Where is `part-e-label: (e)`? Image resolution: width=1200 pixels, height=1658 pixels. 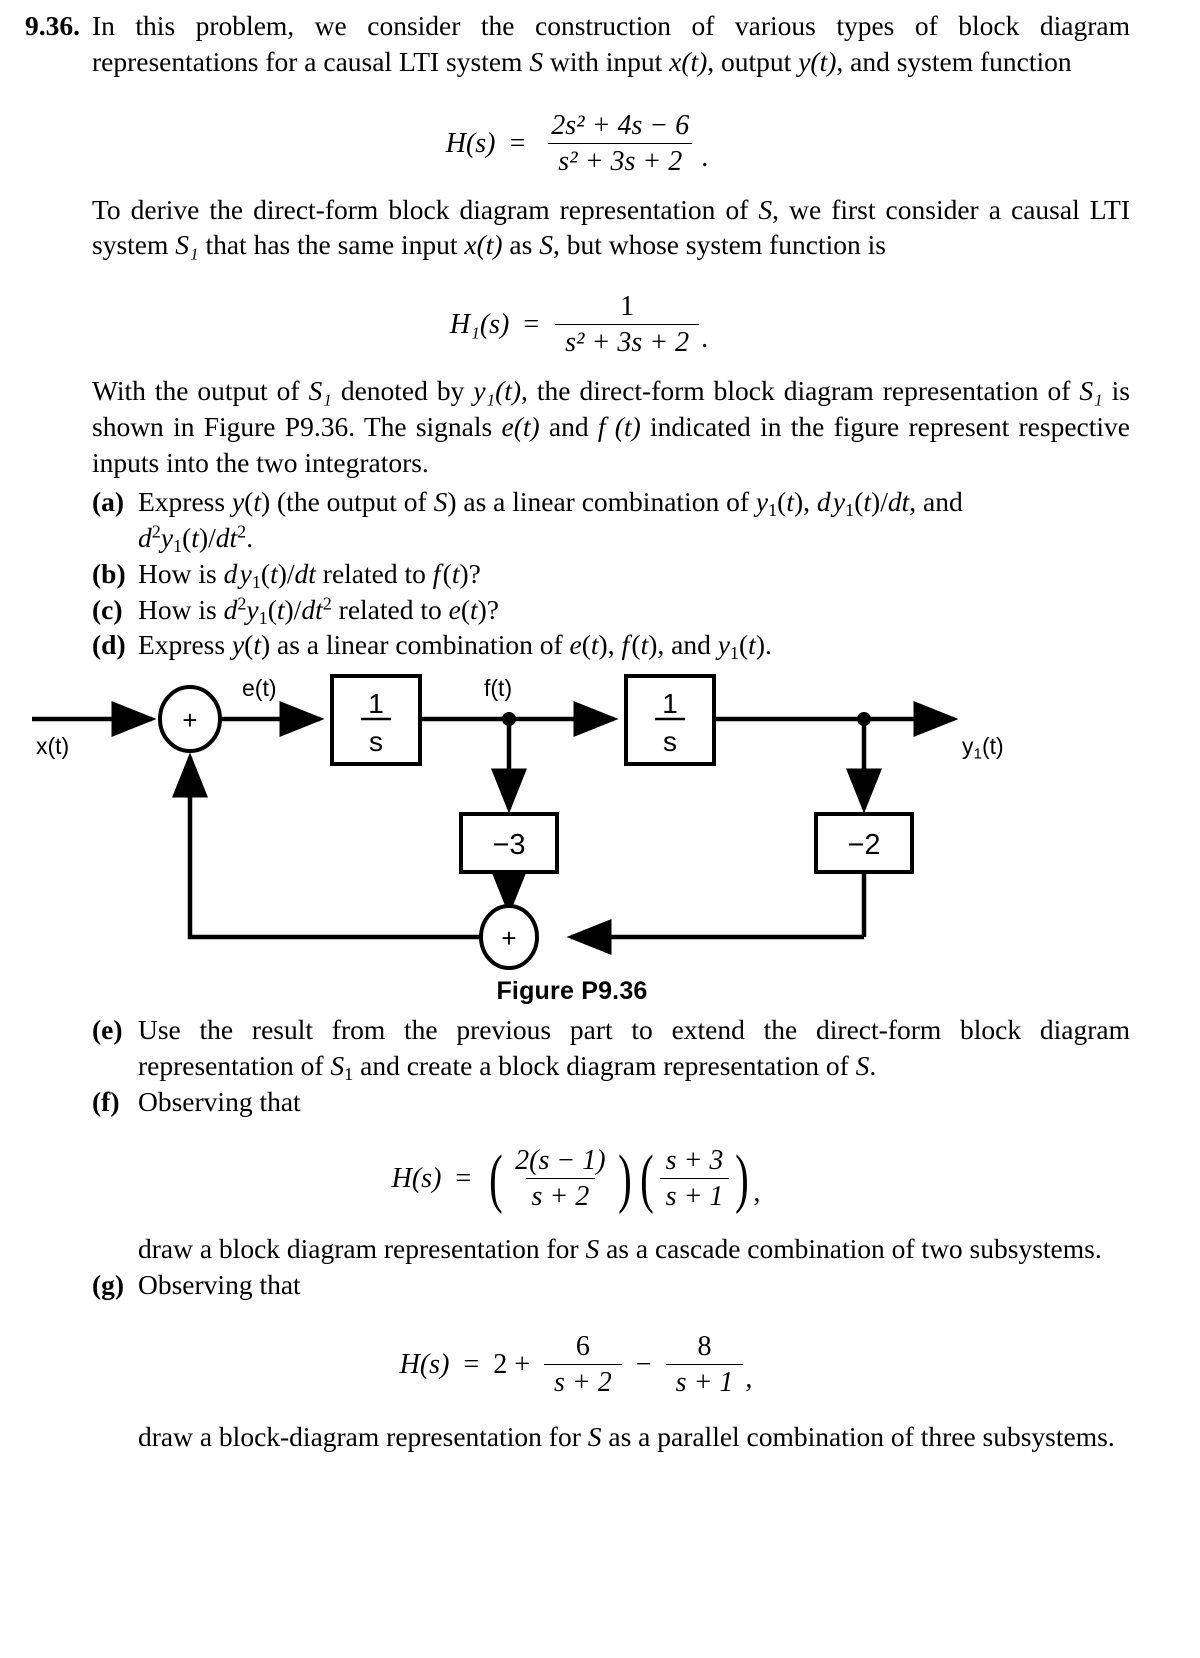
part-e-label: (e) is located at coordinates (107, 1029).